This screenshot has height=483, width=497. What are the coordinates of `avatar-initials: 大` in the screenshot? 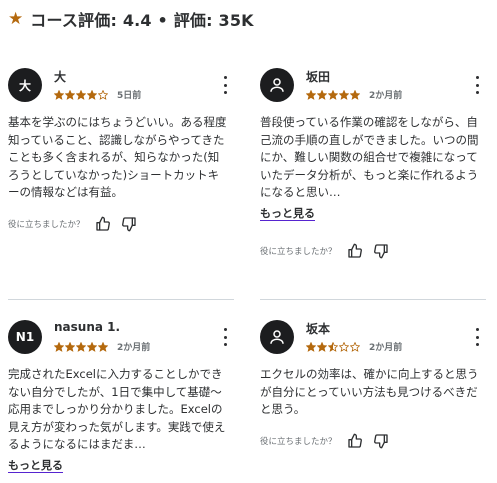 It's located at (24, 85).